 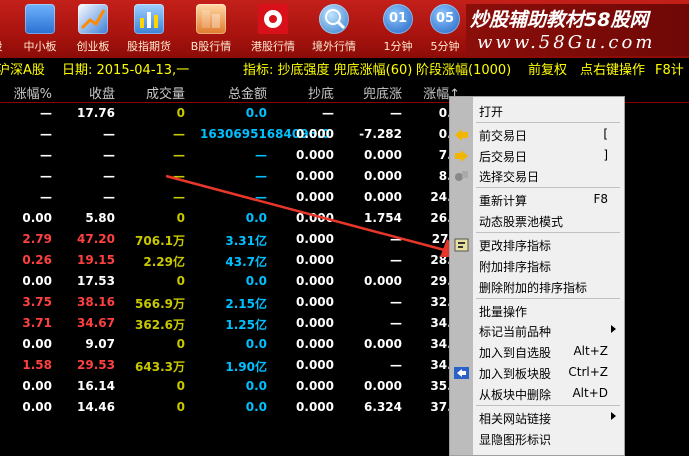 What do you see at coordinates (537, 310) in the screenshot?
I see `menu-item-batch: 批量操作` at bounding box center [537, 310].